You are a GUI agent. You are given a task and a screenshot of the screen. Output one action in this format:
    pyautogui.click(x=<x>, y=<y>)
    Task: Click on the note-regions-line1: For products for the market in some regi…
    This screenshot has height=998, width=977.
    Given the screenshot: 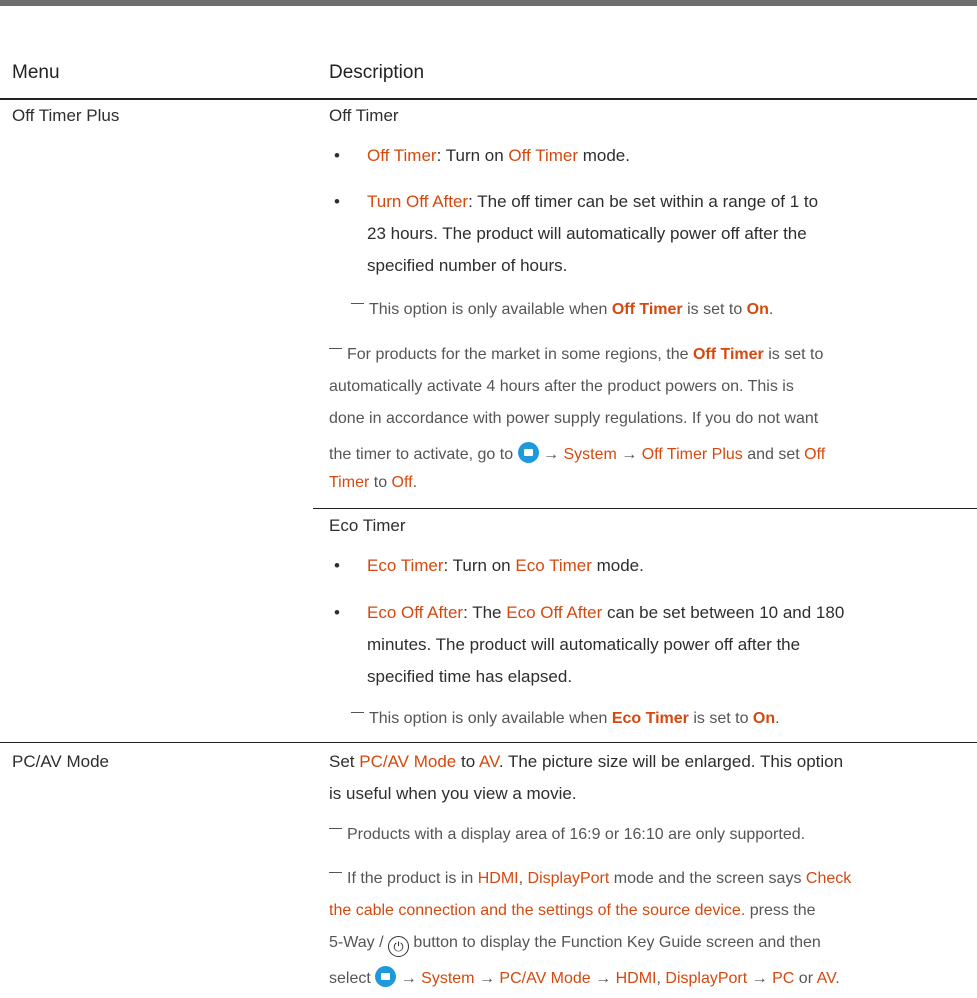 What is the action you would take?
    pyautogui.click(x=576, y=355)
    